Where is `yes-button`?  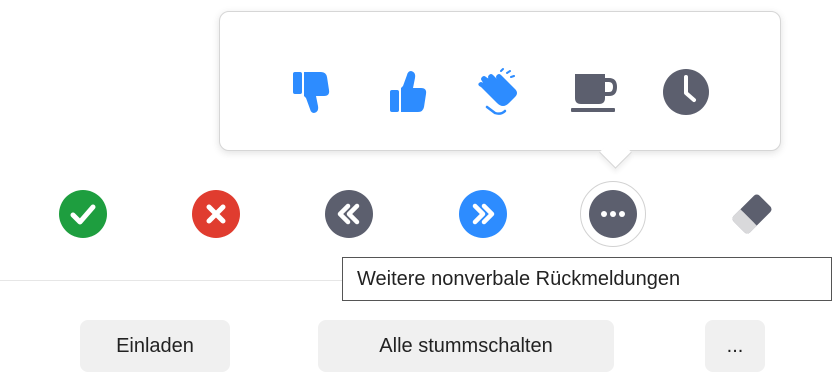 yes-button is located at coordinates (83, 214).